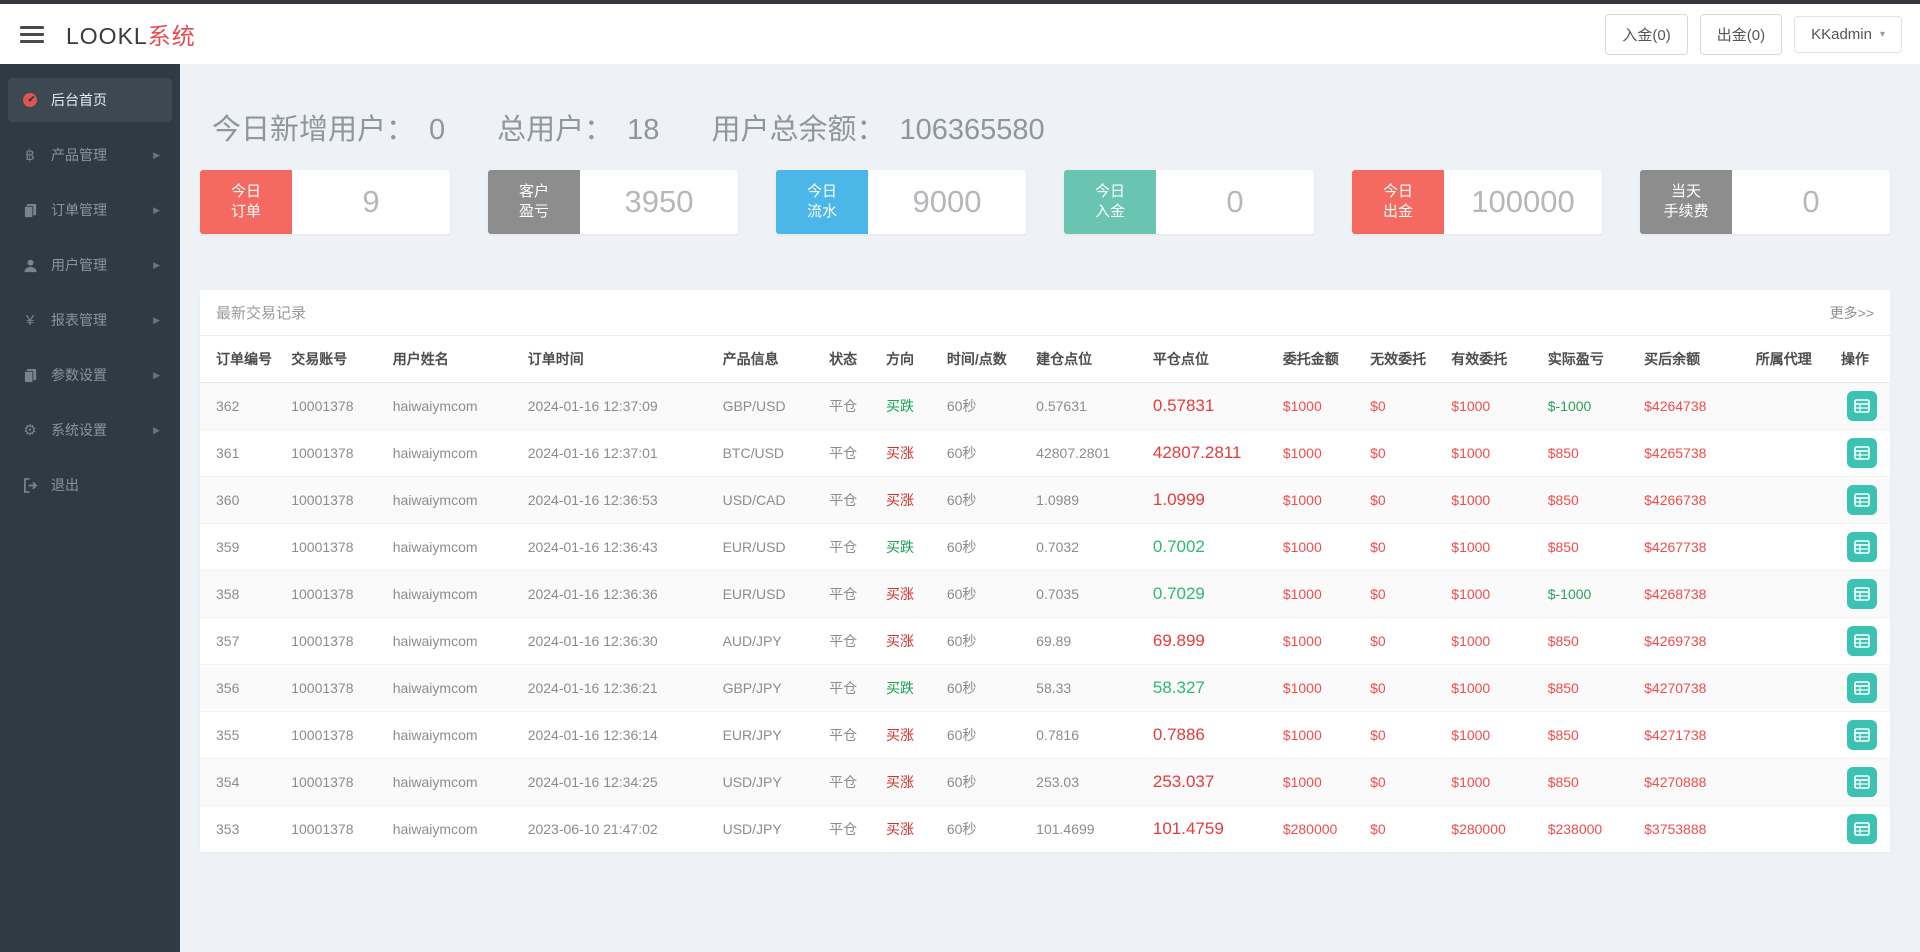 This screenshot has height=952, width=1920. I want to click on cell-agent, so click(1790, 547).